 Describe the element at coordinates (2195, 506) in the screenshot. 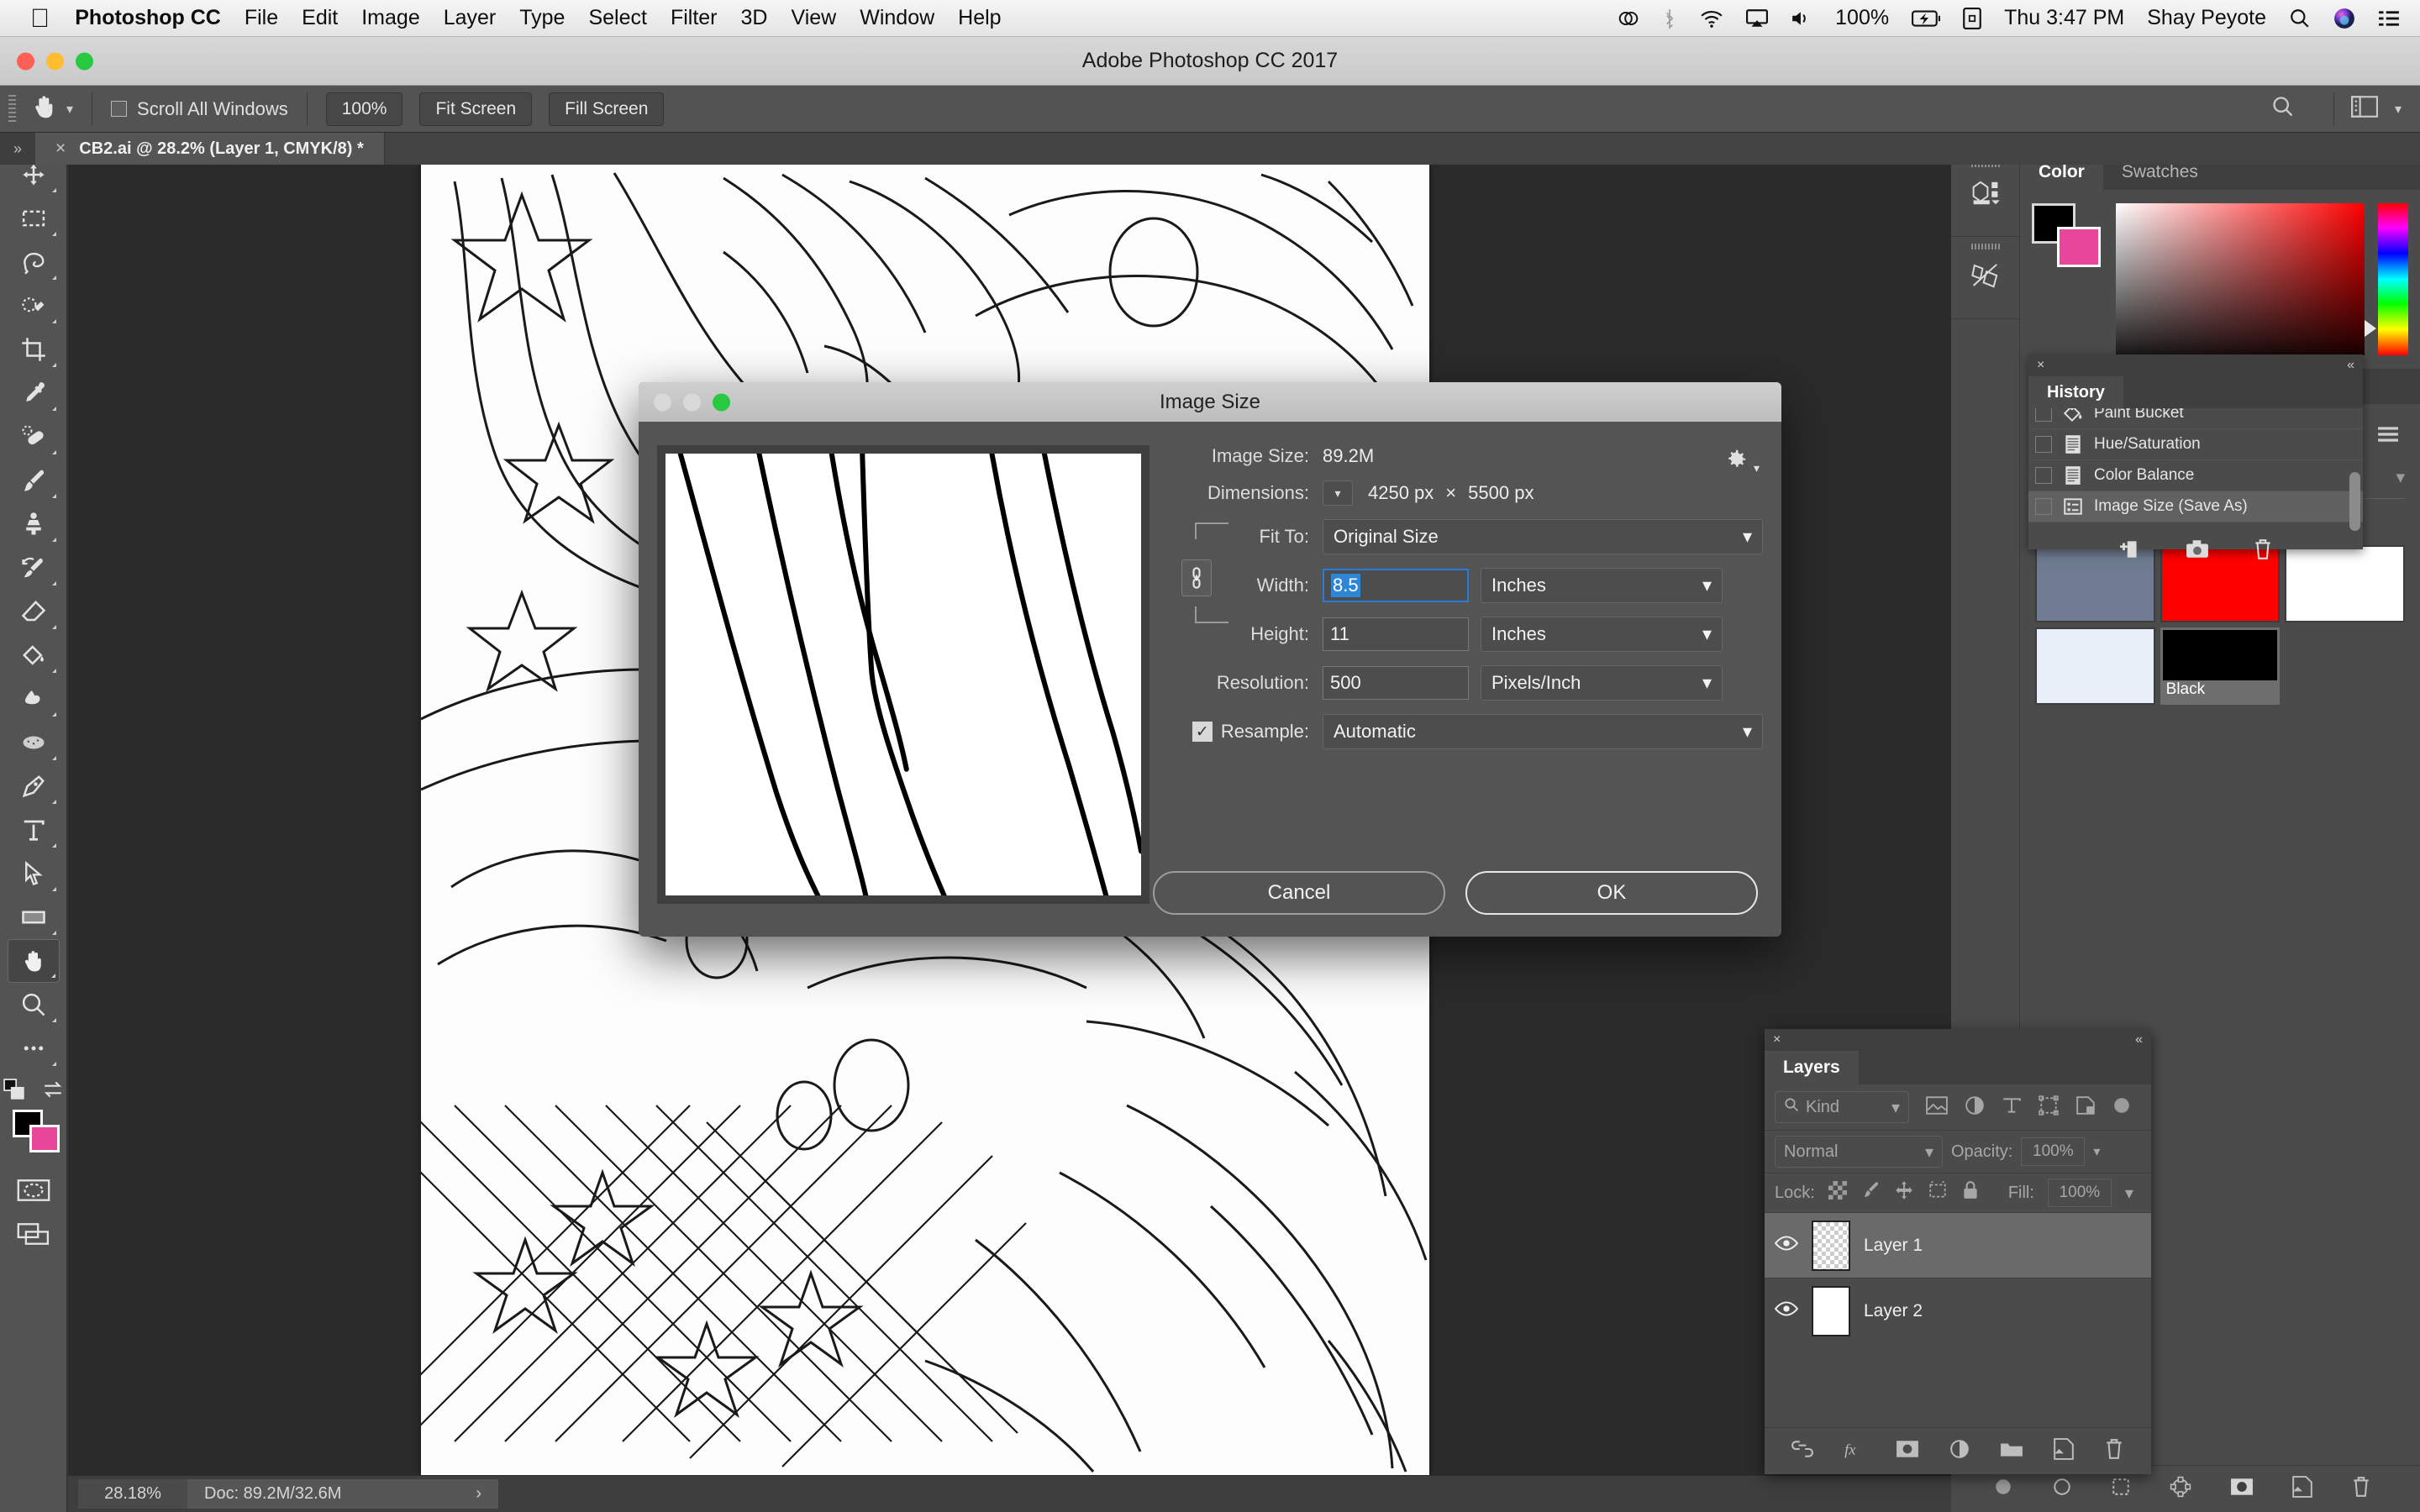

I see `history-item-image-size: Image Size (Save As)` at that location.